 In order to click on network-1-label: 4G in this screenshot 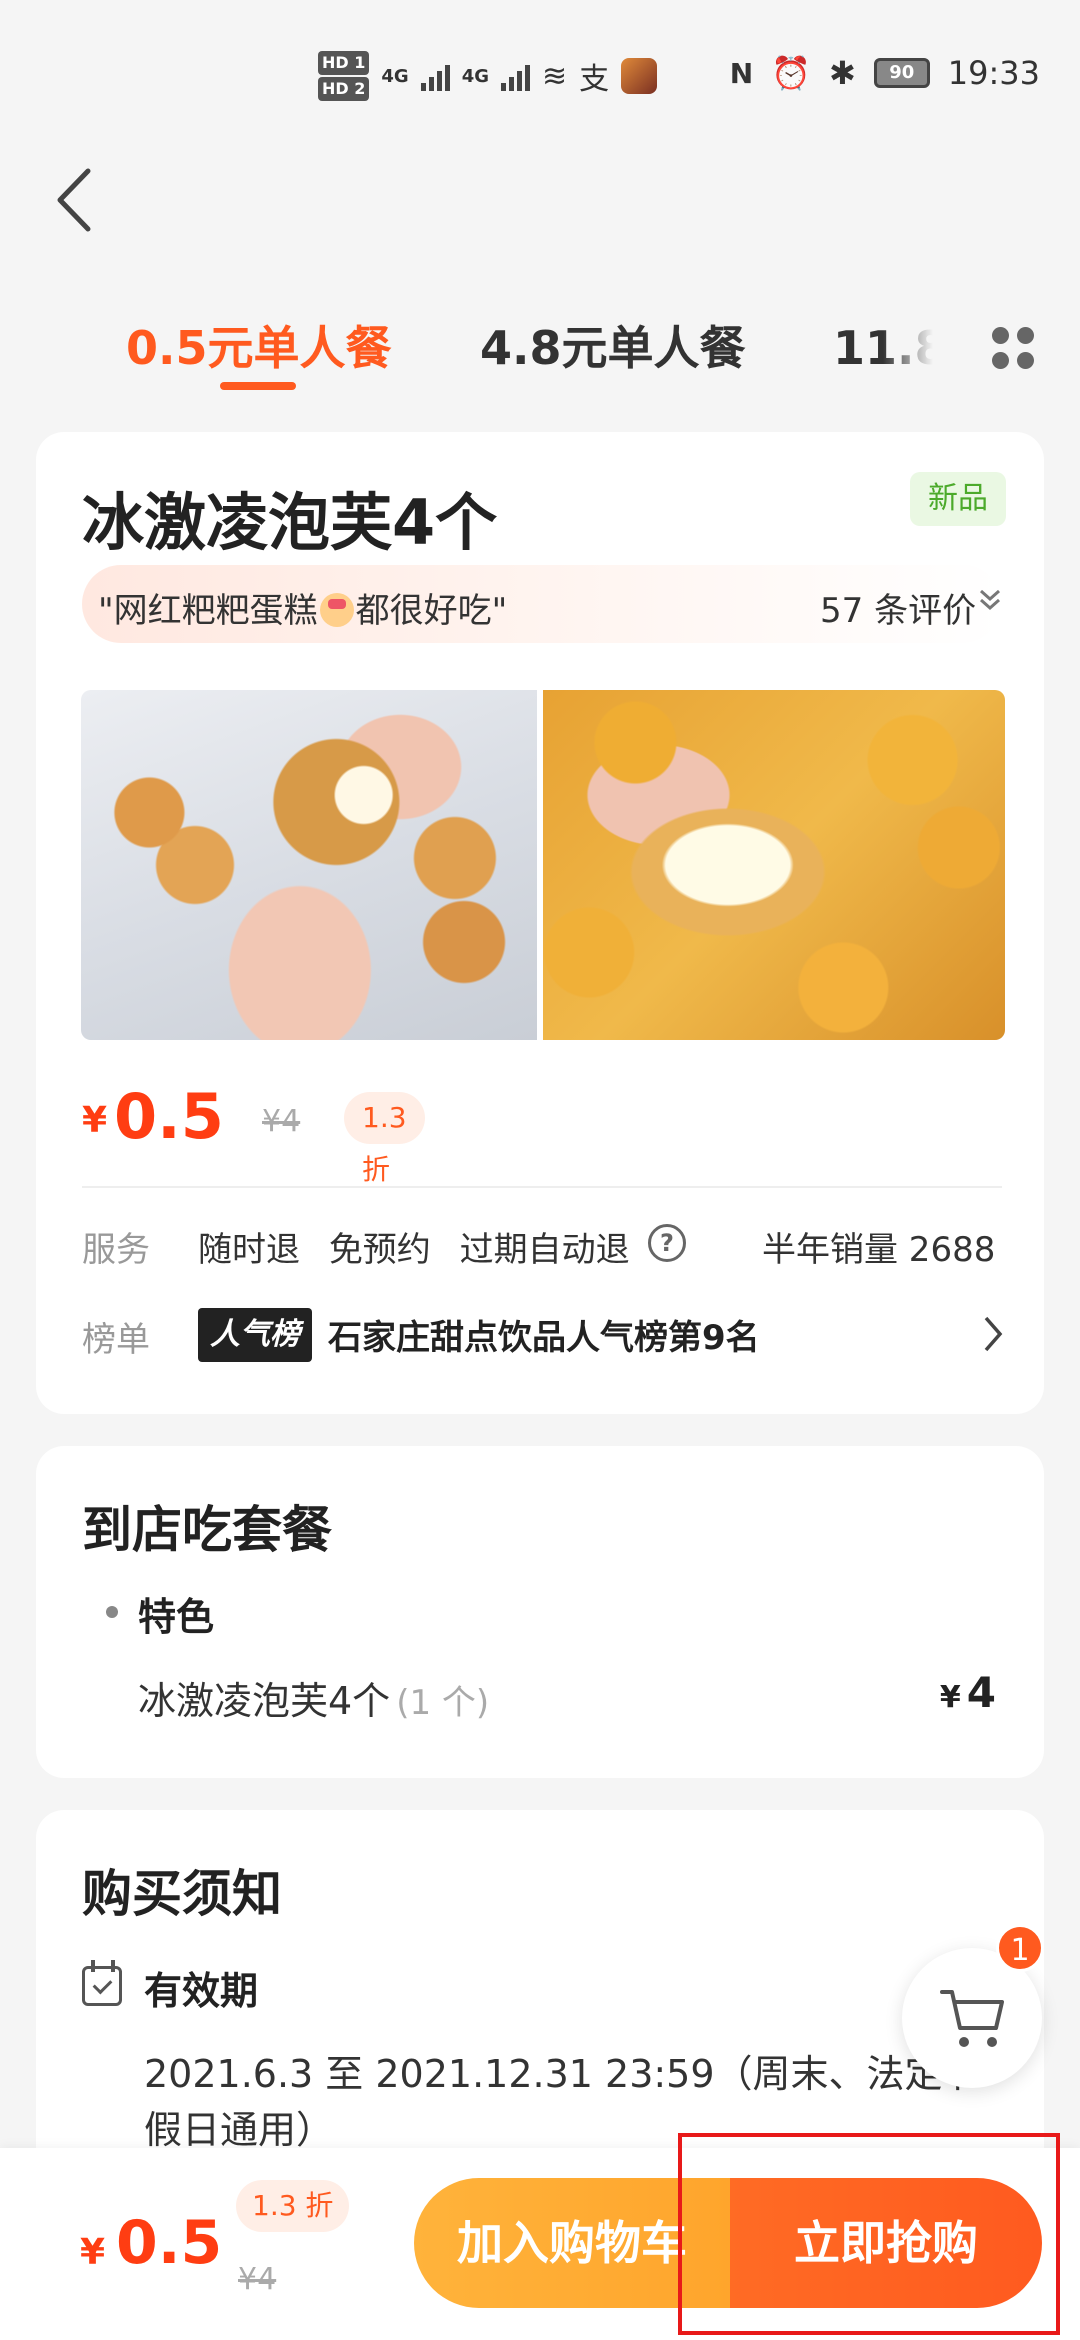, I will do `click(395, 76)`.